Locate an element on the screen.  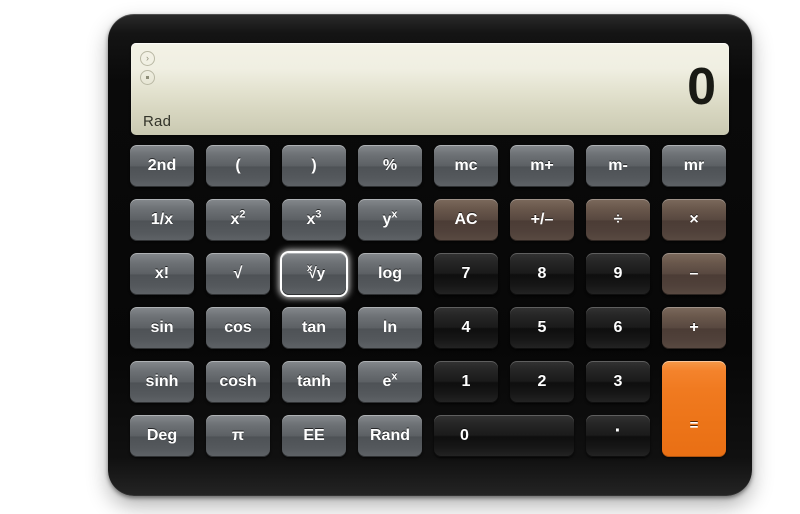
key-n4: 4 is located at coordinates (466, 328).